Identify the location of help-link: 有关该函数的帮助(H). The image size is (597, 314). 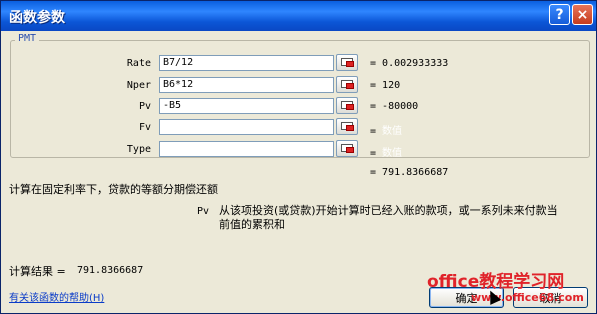
(56, 296).